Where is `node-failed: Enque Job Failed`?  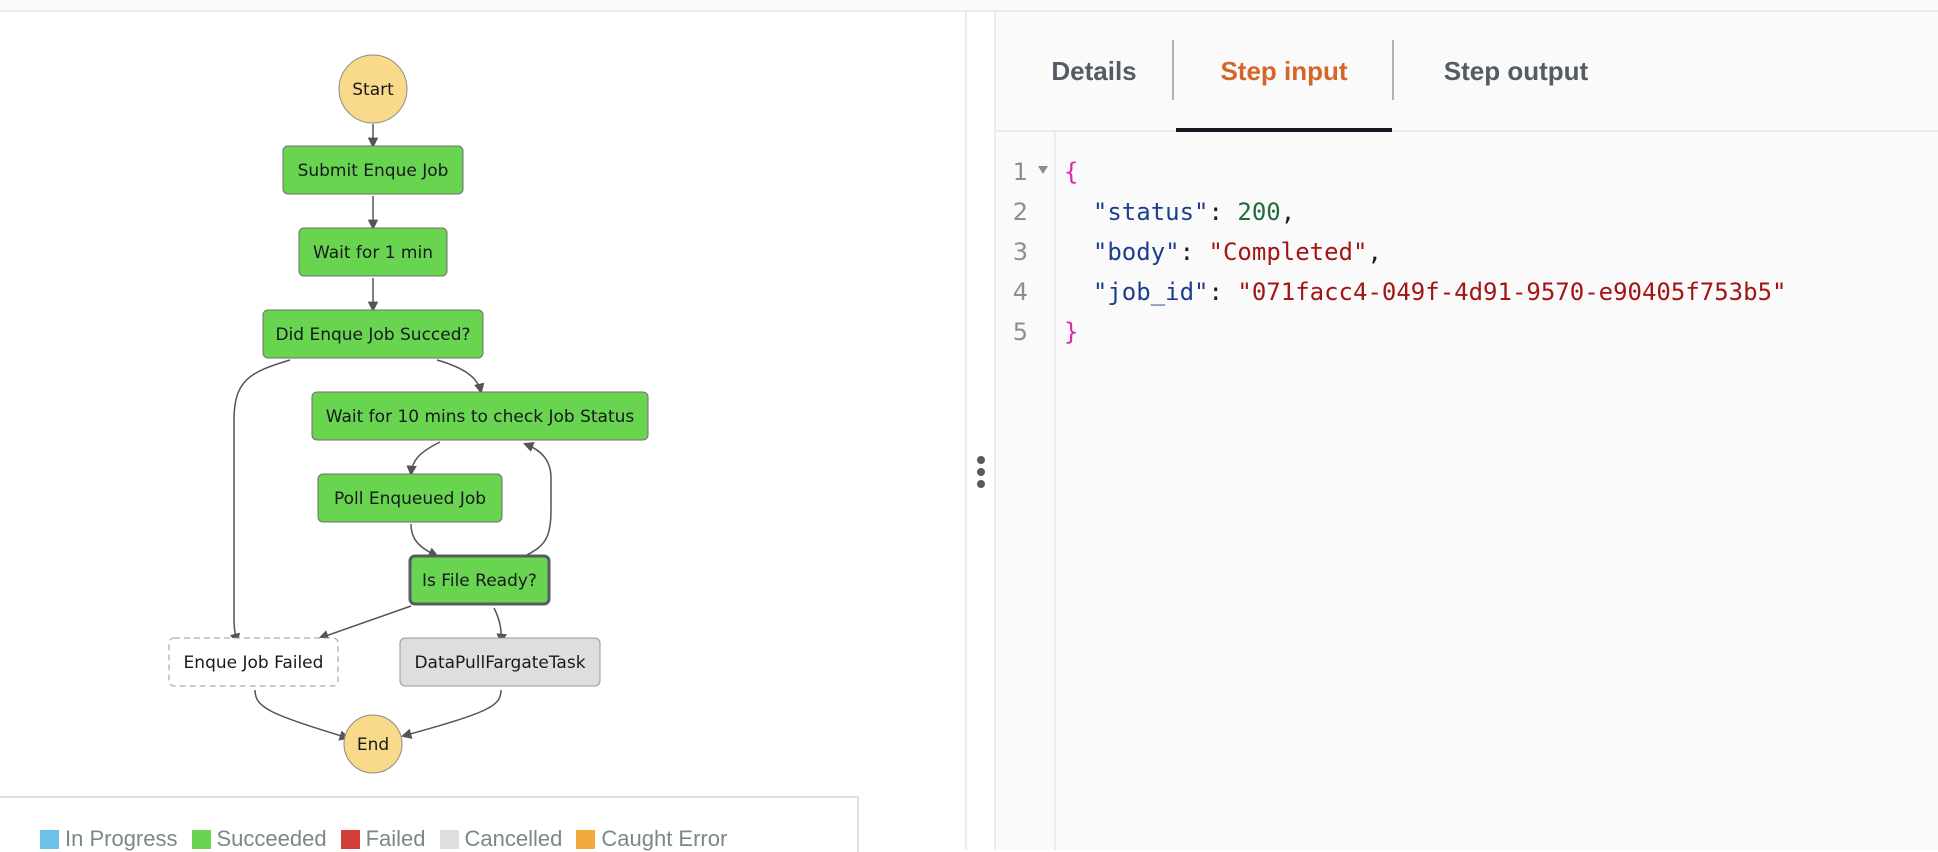 node-failed: Enque Job Failed is located at coordinates (253, 662).